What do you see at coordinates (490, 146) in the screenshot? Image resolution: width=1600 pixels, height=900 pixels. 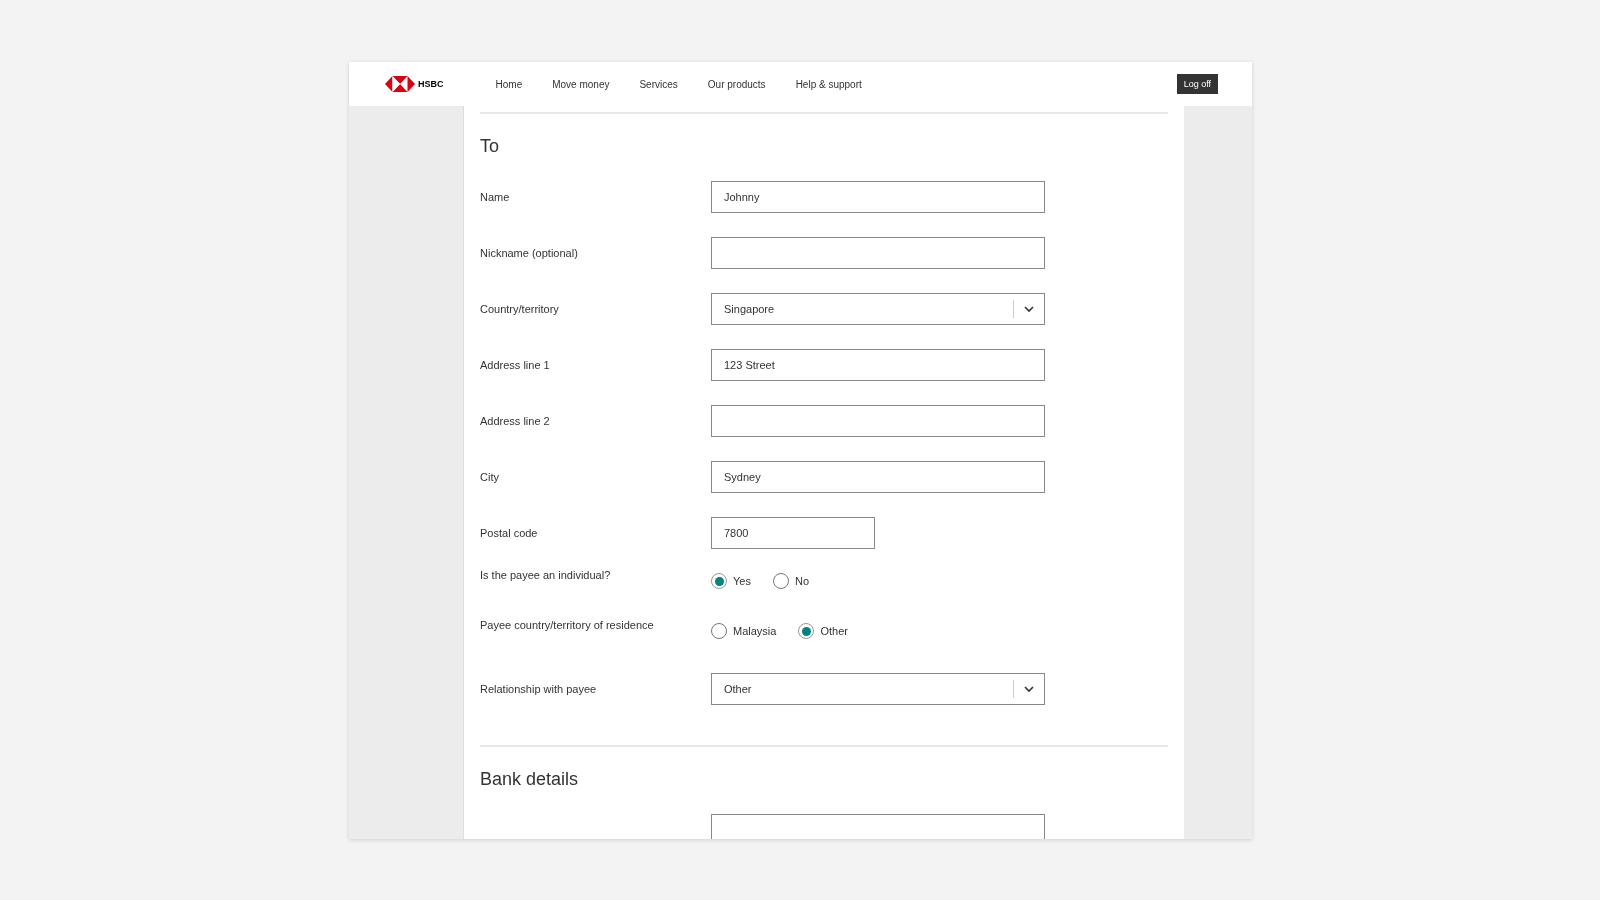 I see `section-heading: To` at bounding box center [490, 146].